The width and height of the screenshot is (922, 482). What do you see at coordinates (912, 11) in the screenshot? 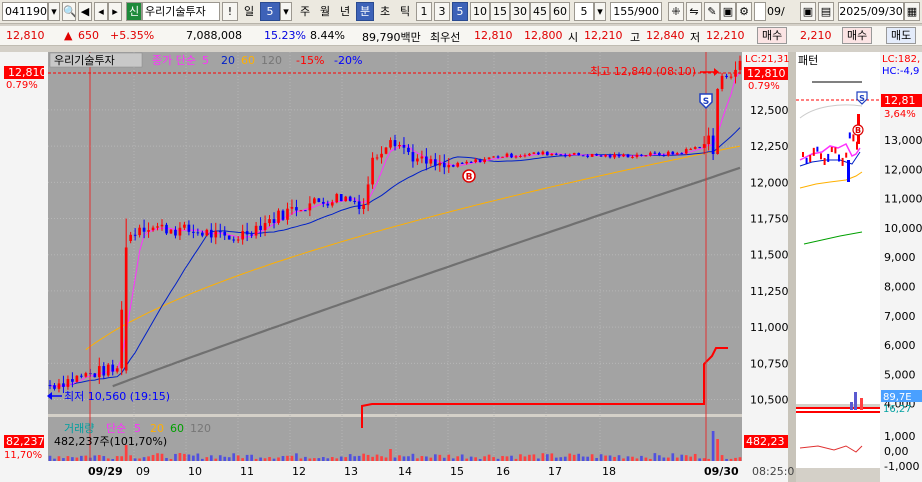
I see `calendar-icon: ▦` at bounding box center [912, 11].